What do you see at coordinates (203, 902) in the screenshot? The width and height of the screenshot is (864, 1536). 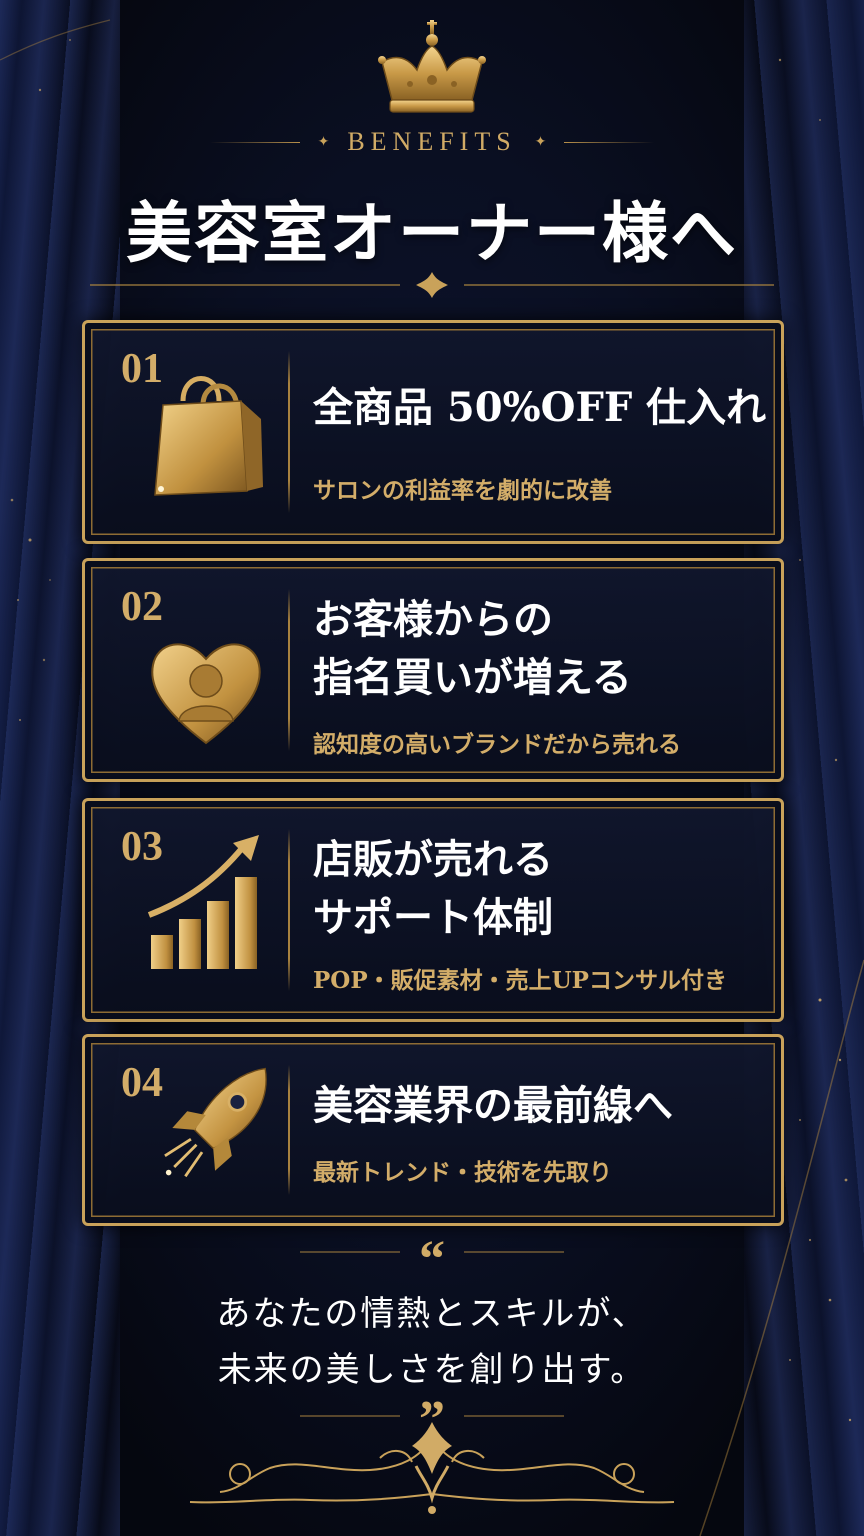 I see `growth-chart-icon` at bounding box center [203, 902].